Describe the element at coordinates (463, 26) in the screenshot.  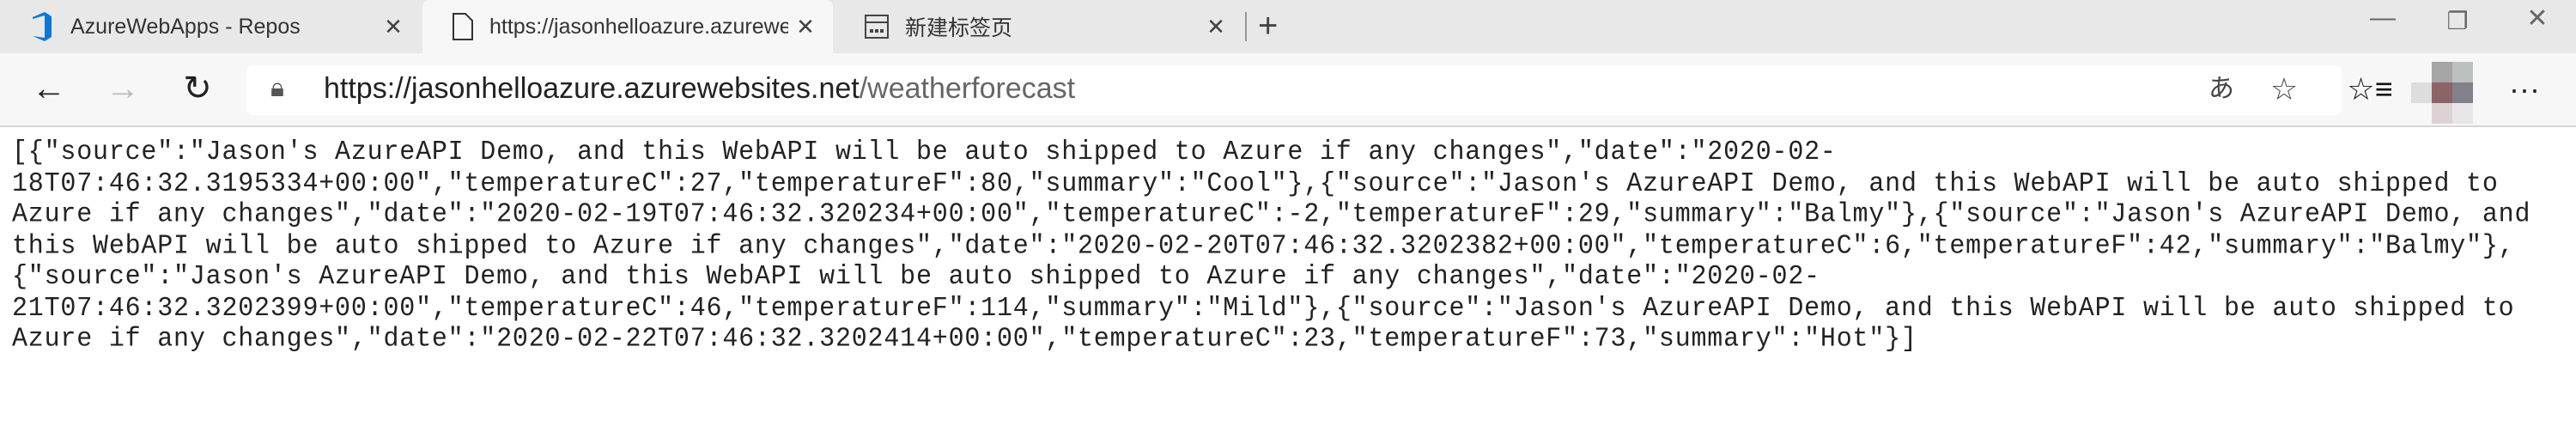
I see `page-icon` at that location.